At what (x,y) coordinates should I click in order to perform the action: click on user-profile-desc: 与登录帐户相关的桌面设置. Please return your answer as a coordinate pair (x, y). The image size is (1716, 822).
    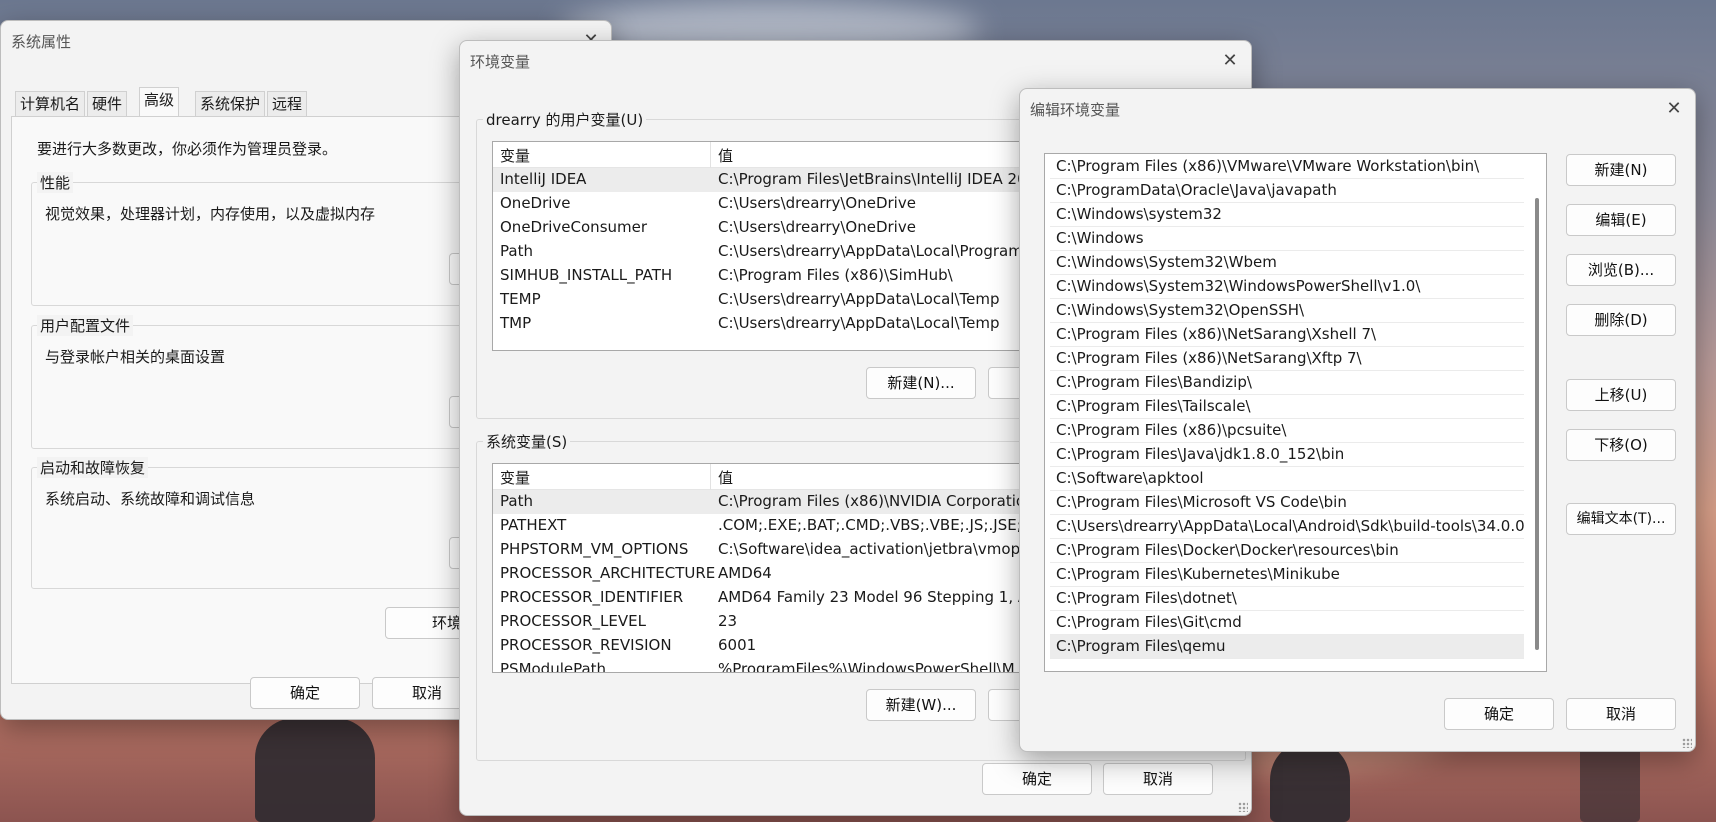
    Looking at the image, I should click on (135, 357).